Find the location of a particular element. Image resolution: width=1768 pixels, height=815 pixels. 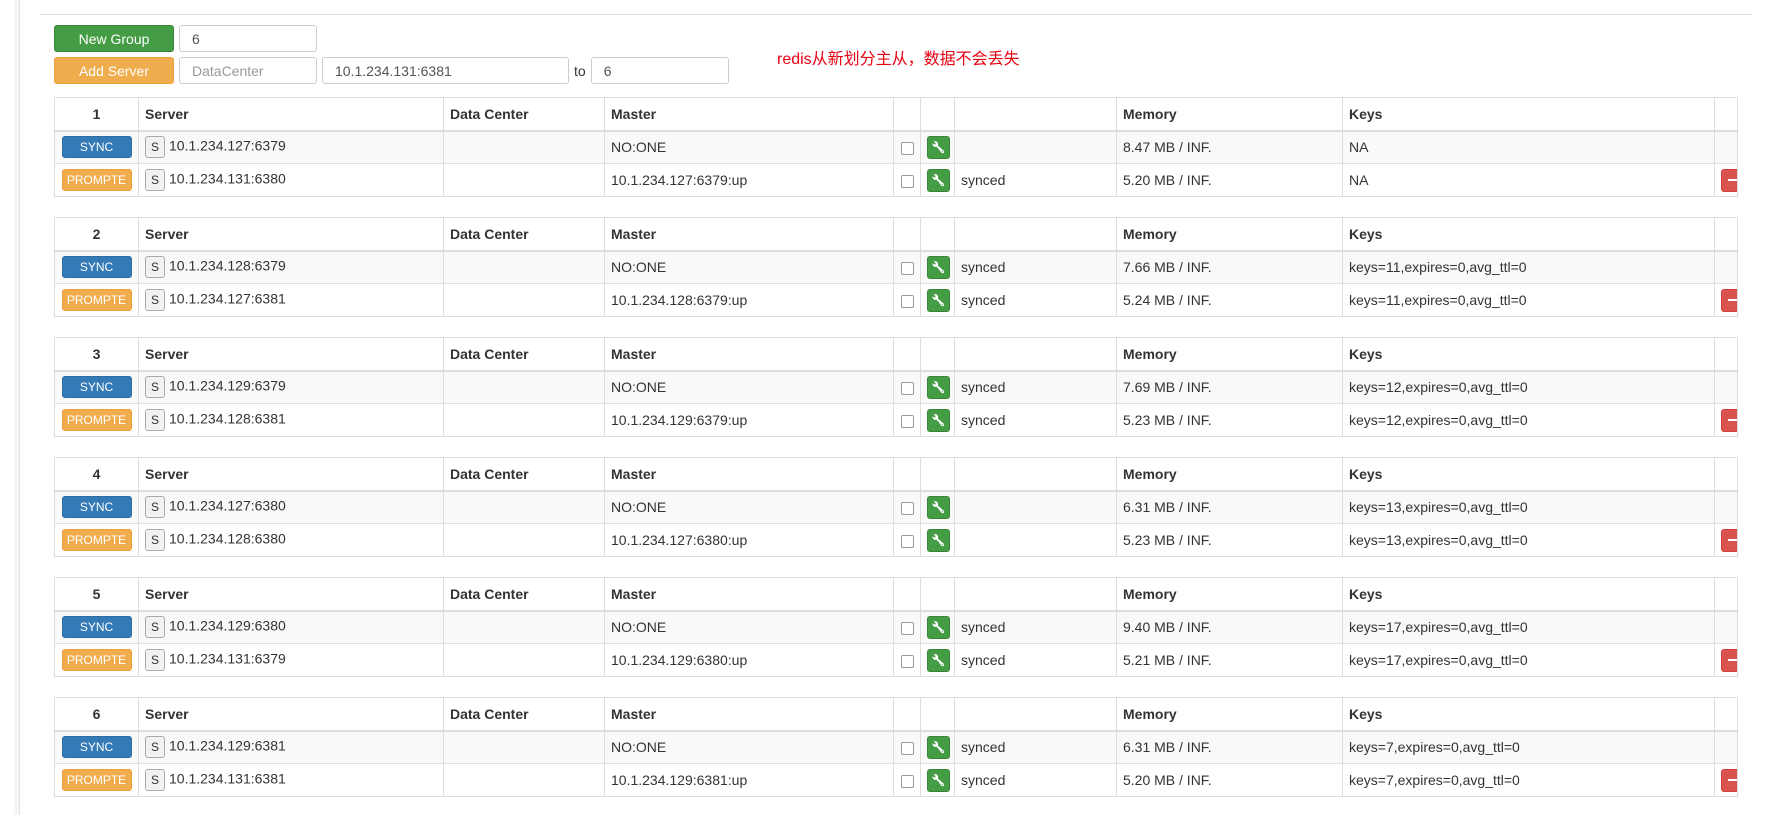

group-id: 5 is located at coordinates (96, 594).